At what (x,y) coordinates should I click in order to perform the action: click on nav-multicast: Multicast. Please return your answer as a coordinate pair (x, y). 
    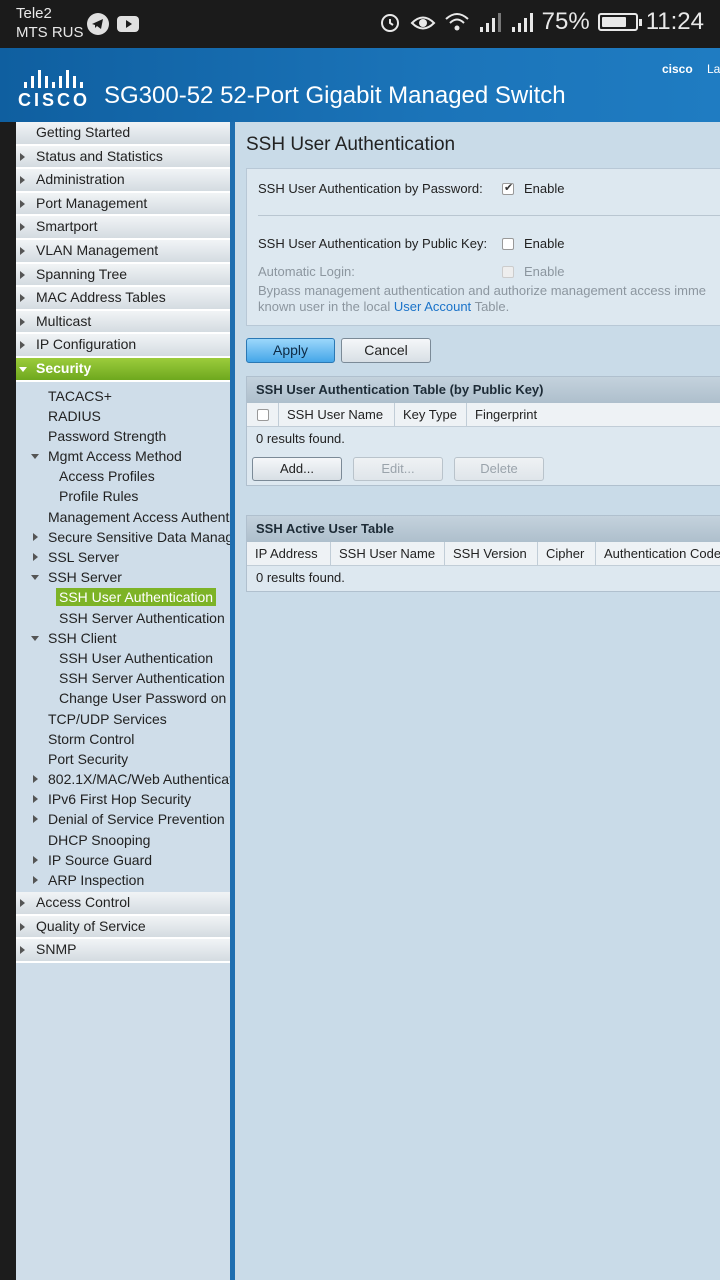
    Looking at the image, I should click on (124, 322).